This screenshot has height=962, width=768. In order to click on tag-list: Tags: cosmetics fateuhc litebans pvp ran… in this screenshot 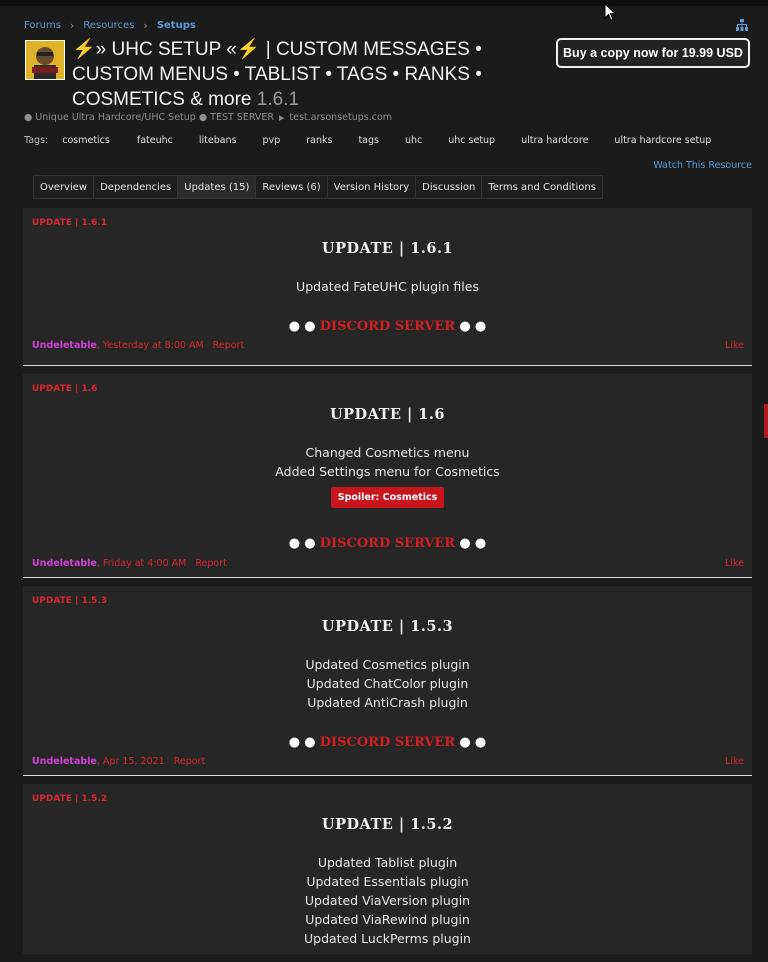, I will do `click(367, 140)`.